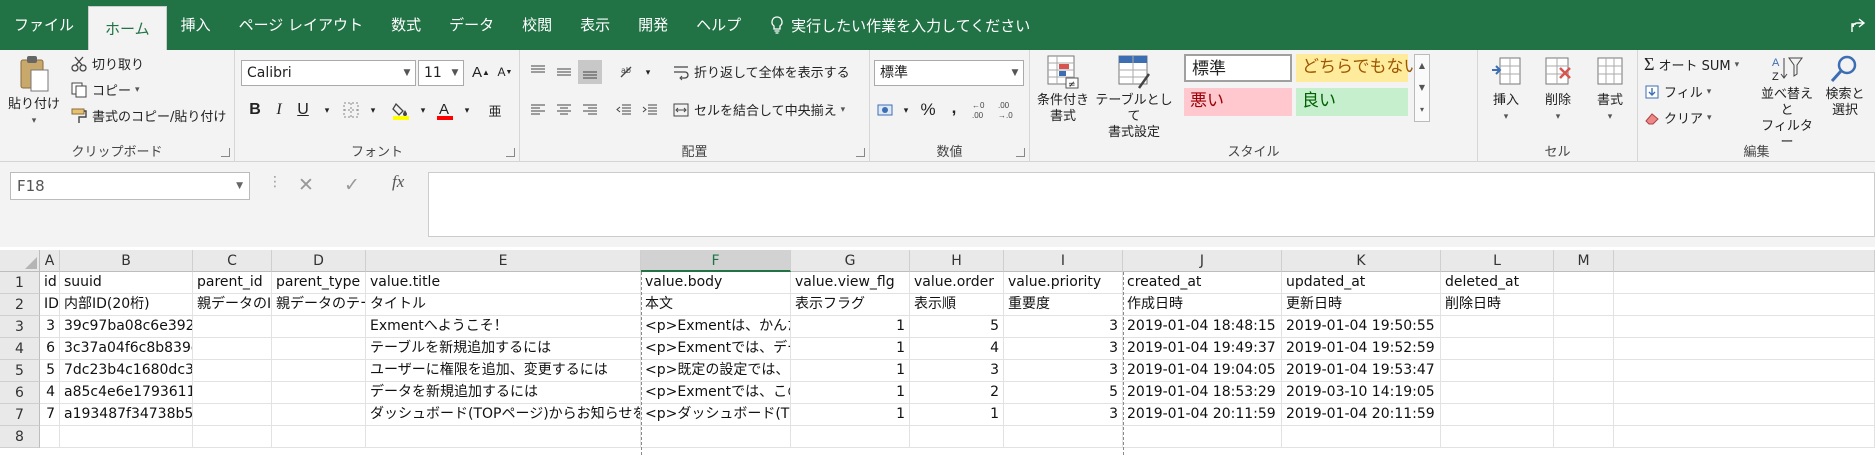 The width and height of the screenshot is (1875, 455). What do you see at coordinates (225, 152) in the screenshot?
I see `clipboard-launcher-icon` at bounding box center [225, 152].